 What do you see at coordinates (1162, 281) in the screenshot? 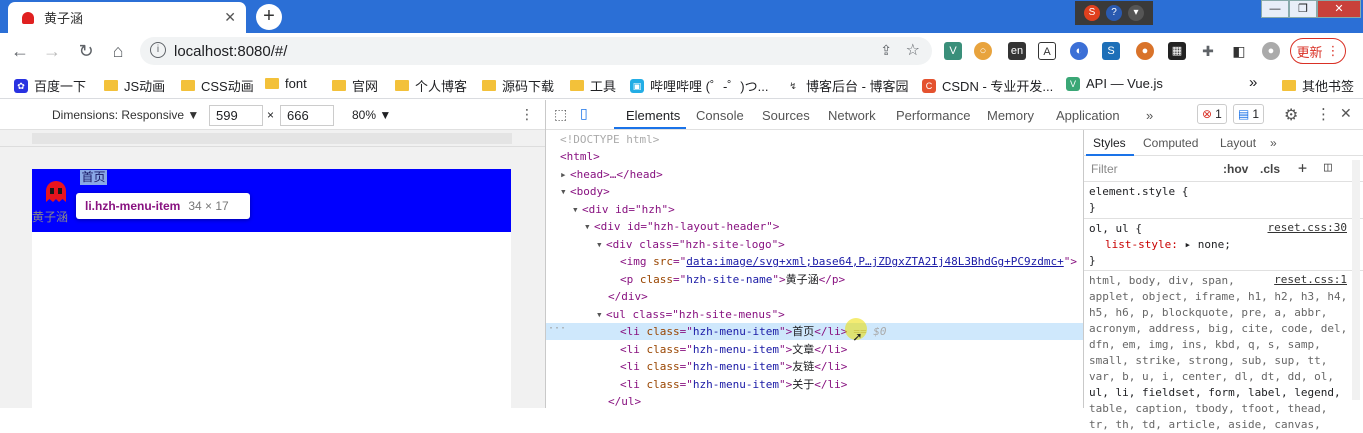
I see `reset-selector-line: html, body, div, span,` at bounding box center [1162, 281].